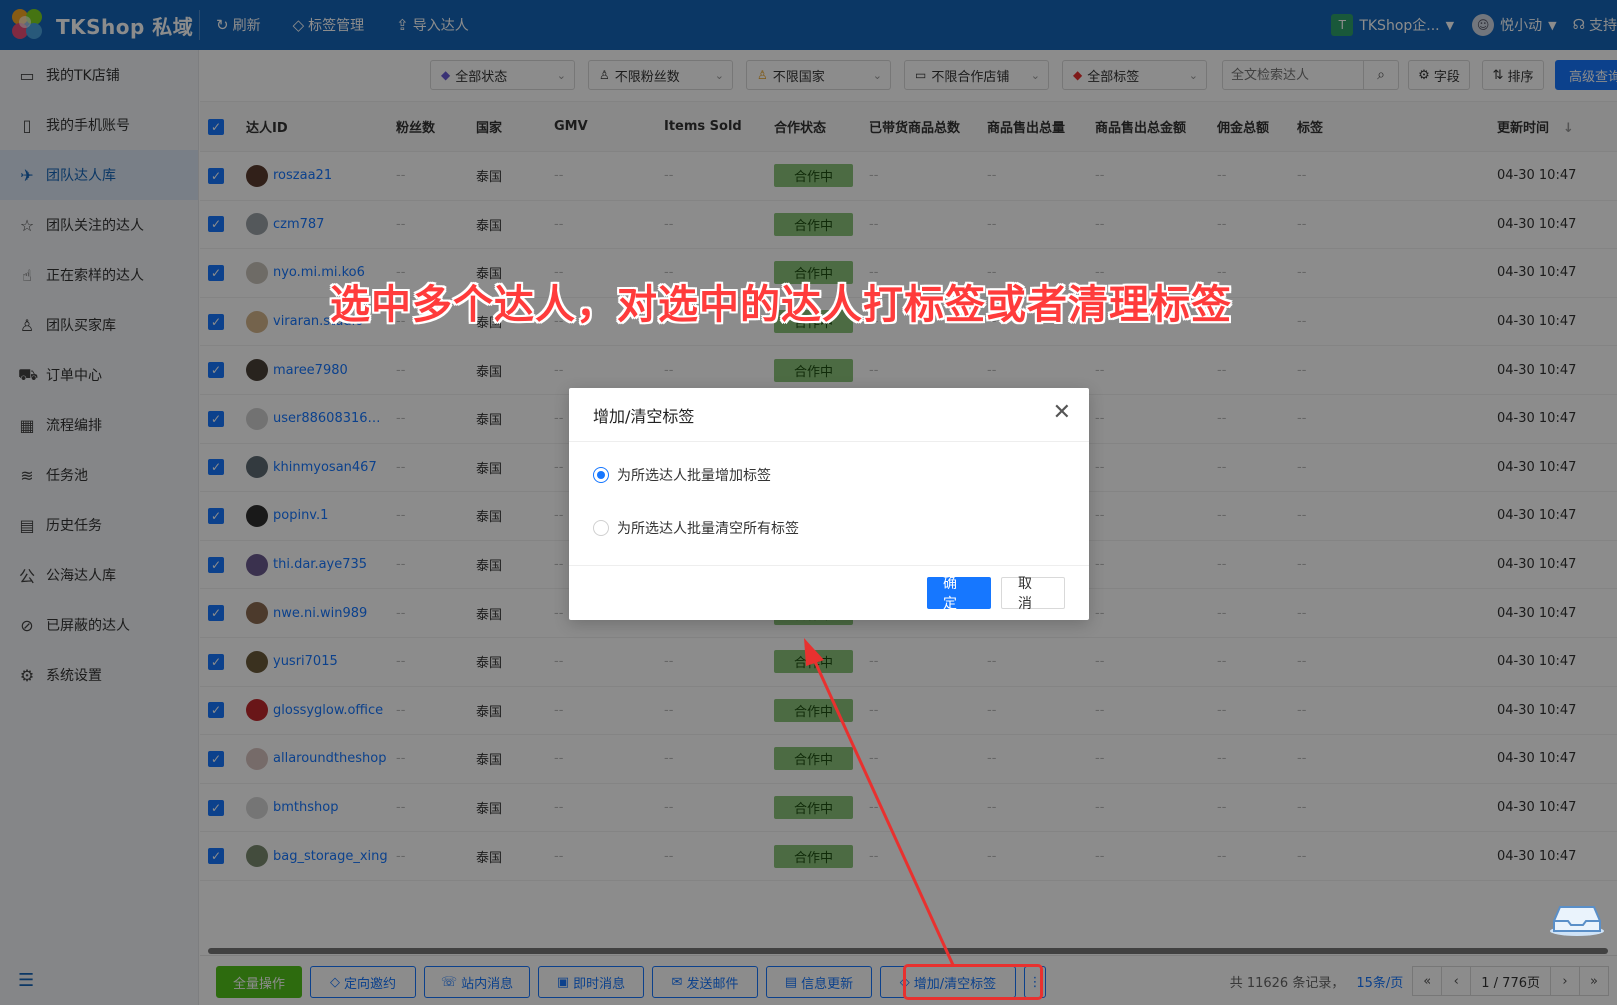 The image size is (1617, 1005). I want to click on tag-option-1: 为所选达人批量清空所有标签, so click(696, 528).